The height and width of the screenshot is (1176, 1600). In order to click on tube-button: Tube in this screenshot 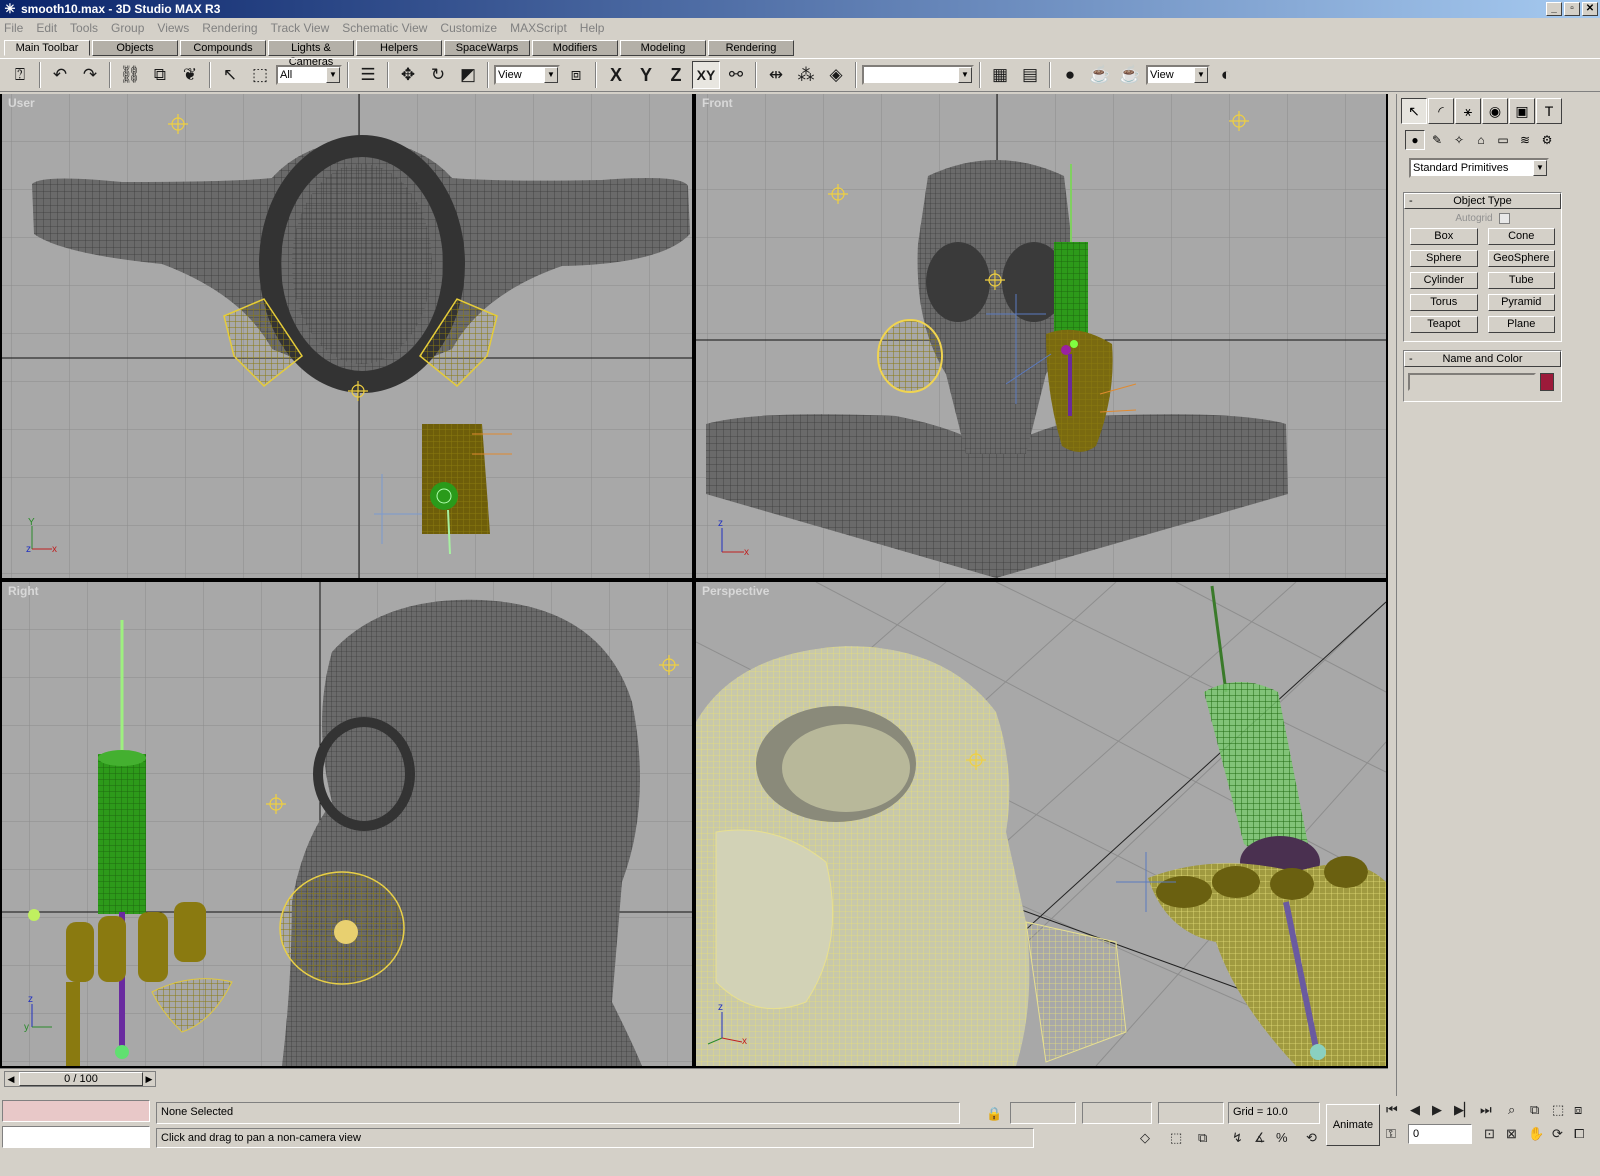, I will do `click(1521, 280)`.